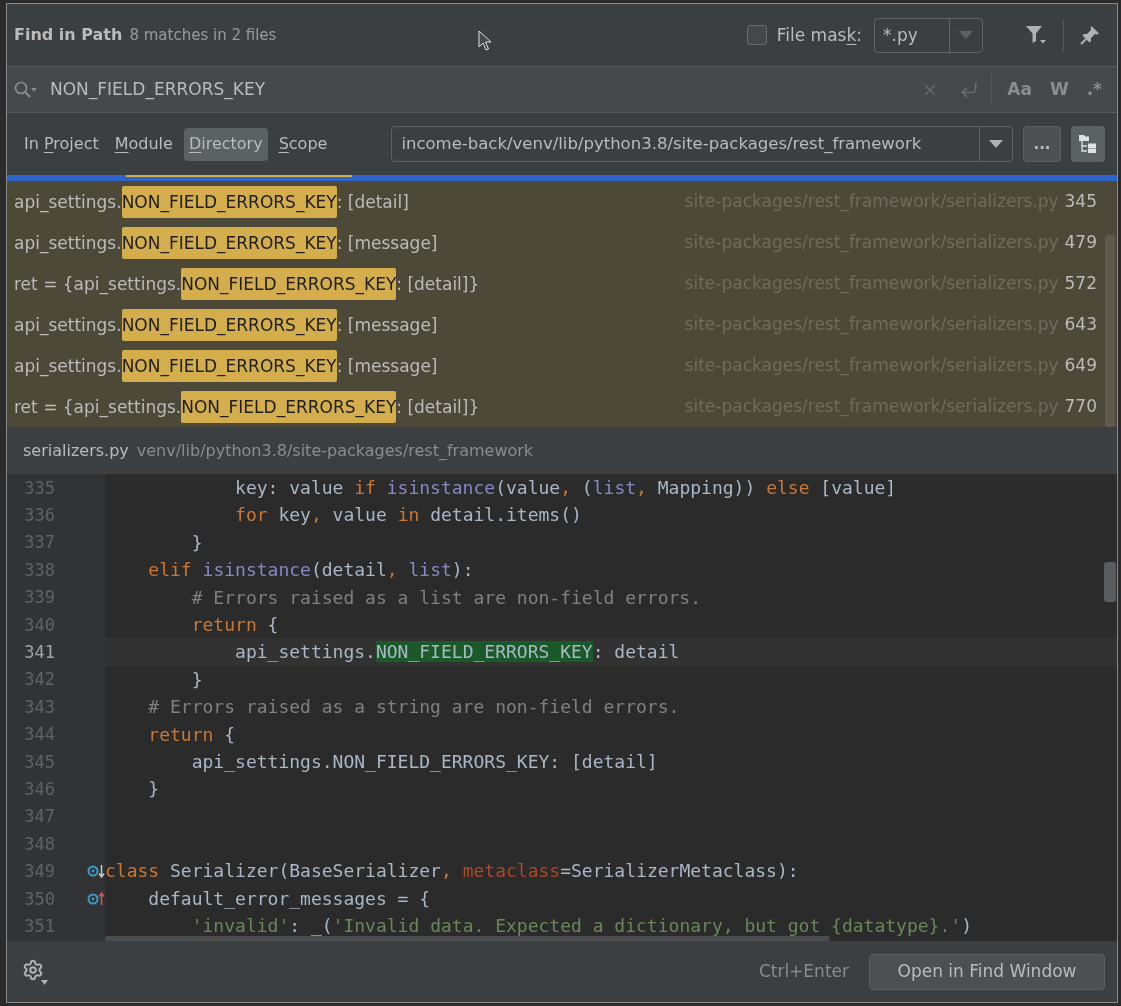  I want to click on open-in-find-window-button: Open in Find Window, so click(987, 971).